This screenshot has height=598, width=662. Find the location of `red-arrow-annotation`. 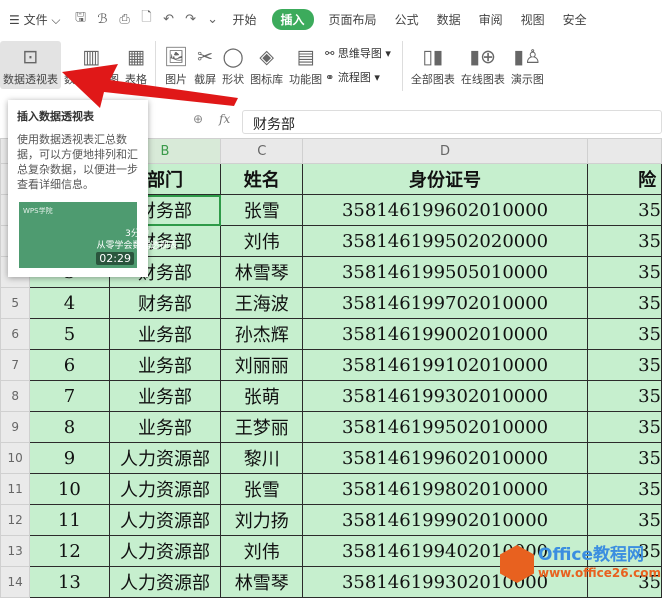

red-arrow-annotation is located at coordinates (150, 86).